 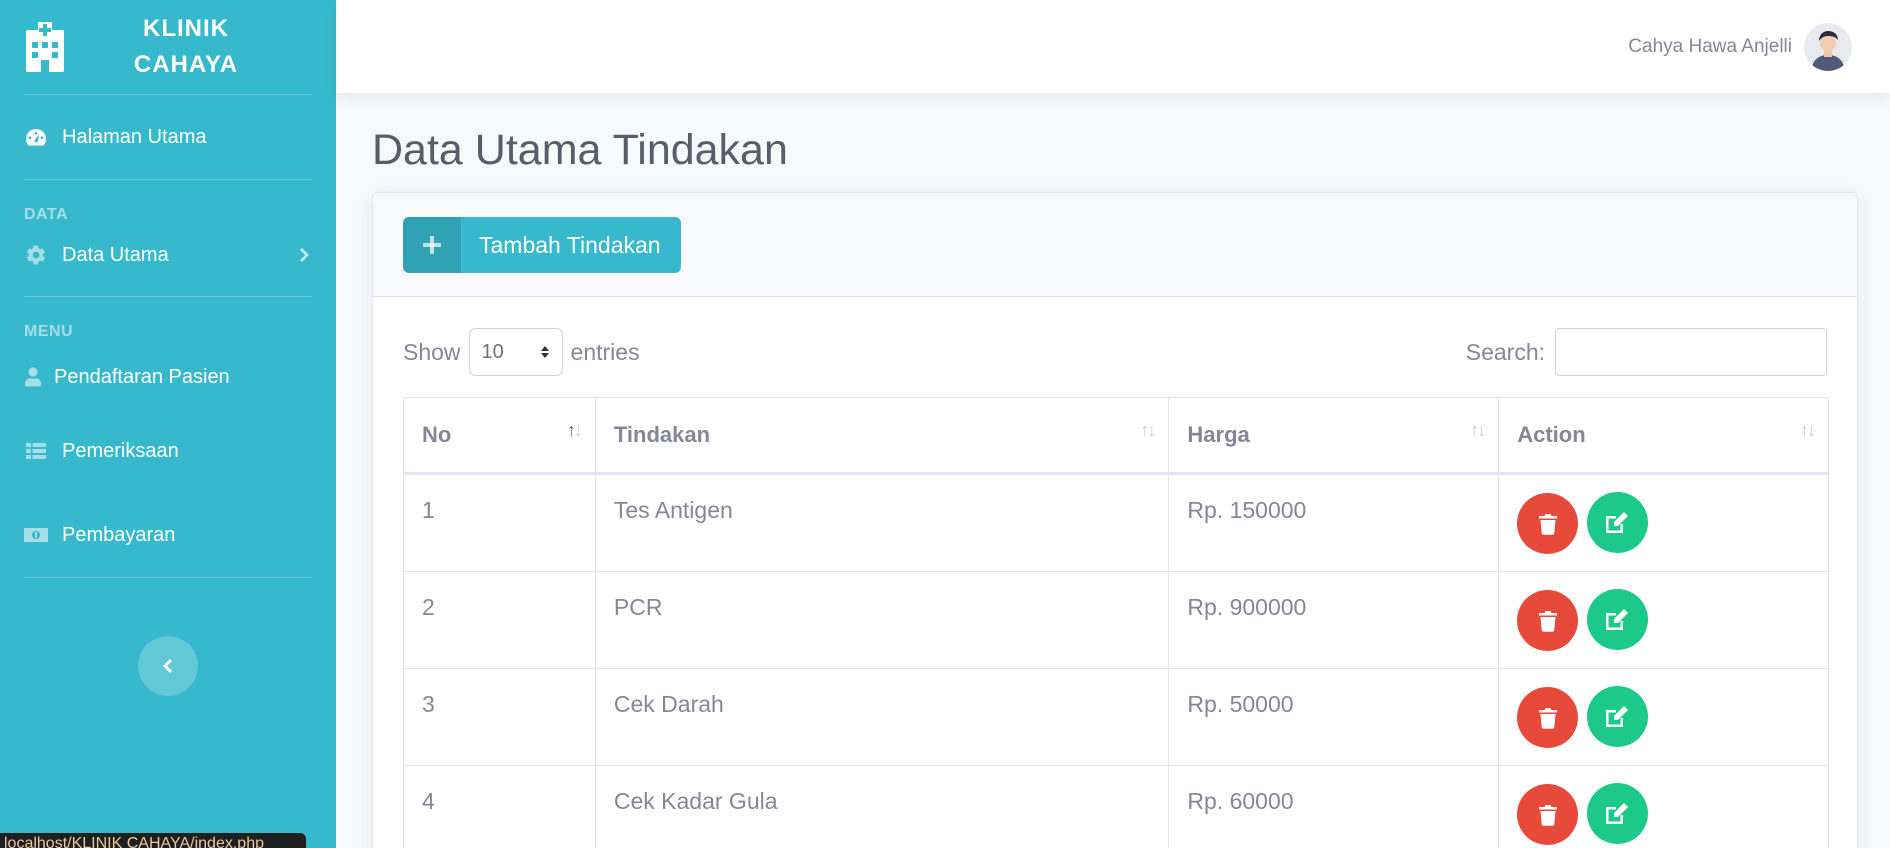 I want to click on sidebar-divider, so click(x=168, y=577).